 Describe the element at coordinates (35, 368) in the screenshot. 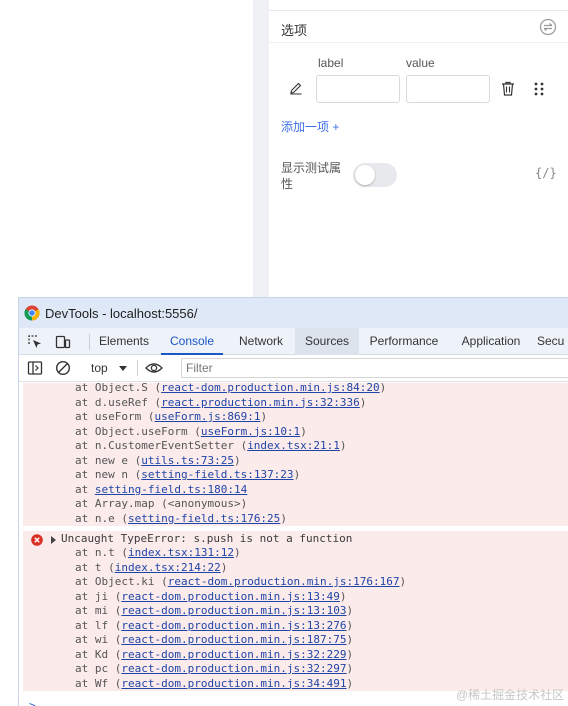

I see `sidebar-toggle-icon` at that location.